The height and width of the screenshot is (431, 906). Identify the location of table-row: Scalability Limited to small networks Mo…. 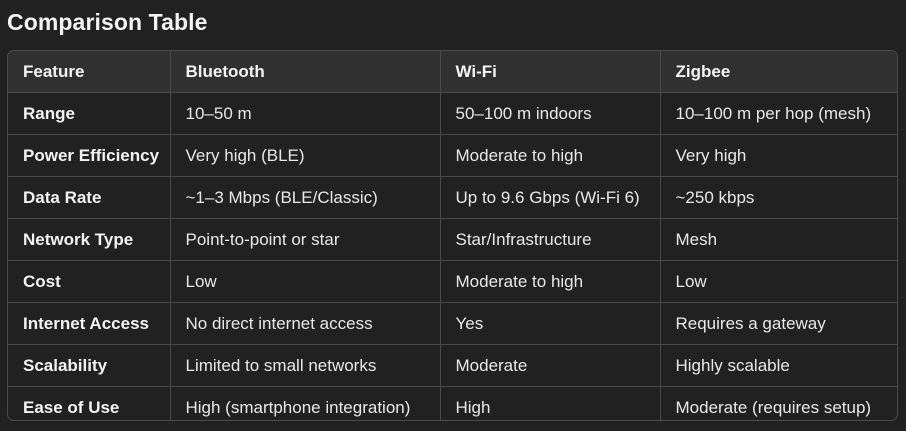
(452, 365).